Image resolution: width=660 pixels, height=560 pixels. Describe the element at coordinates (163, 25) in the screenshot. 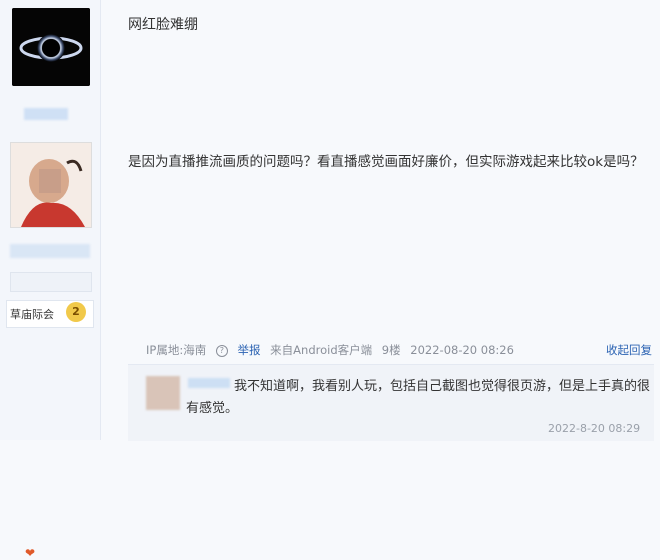

I see `post-title: 网红脸难绷` at that location.